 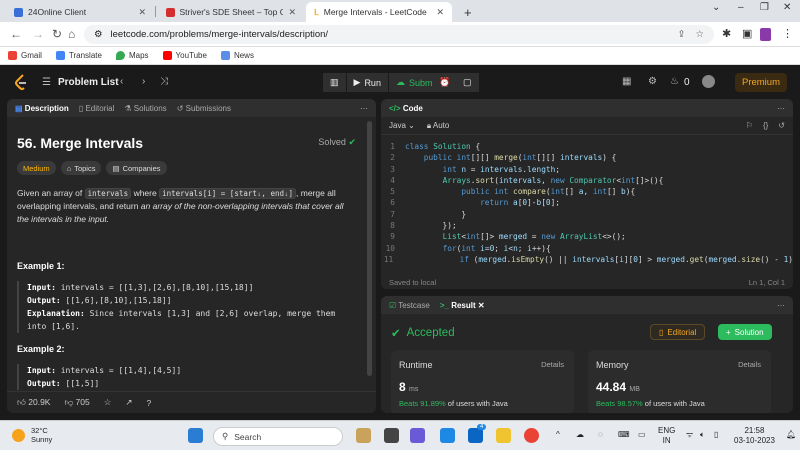 I want to click on menu-kebab-icon: ⋮, so click(x=787, y=33).